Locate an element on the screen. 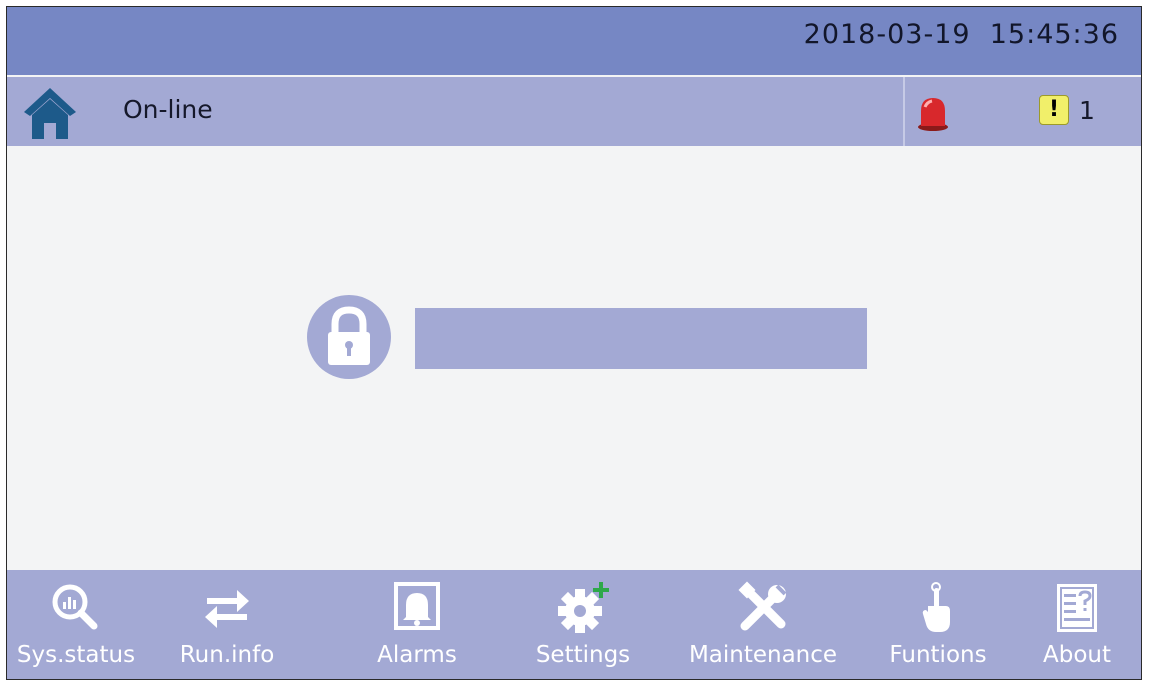 Image resolution: width=1154 pixels, height=686 pixels. nav-funtions: Funtions is located at coordinates (938, 624).